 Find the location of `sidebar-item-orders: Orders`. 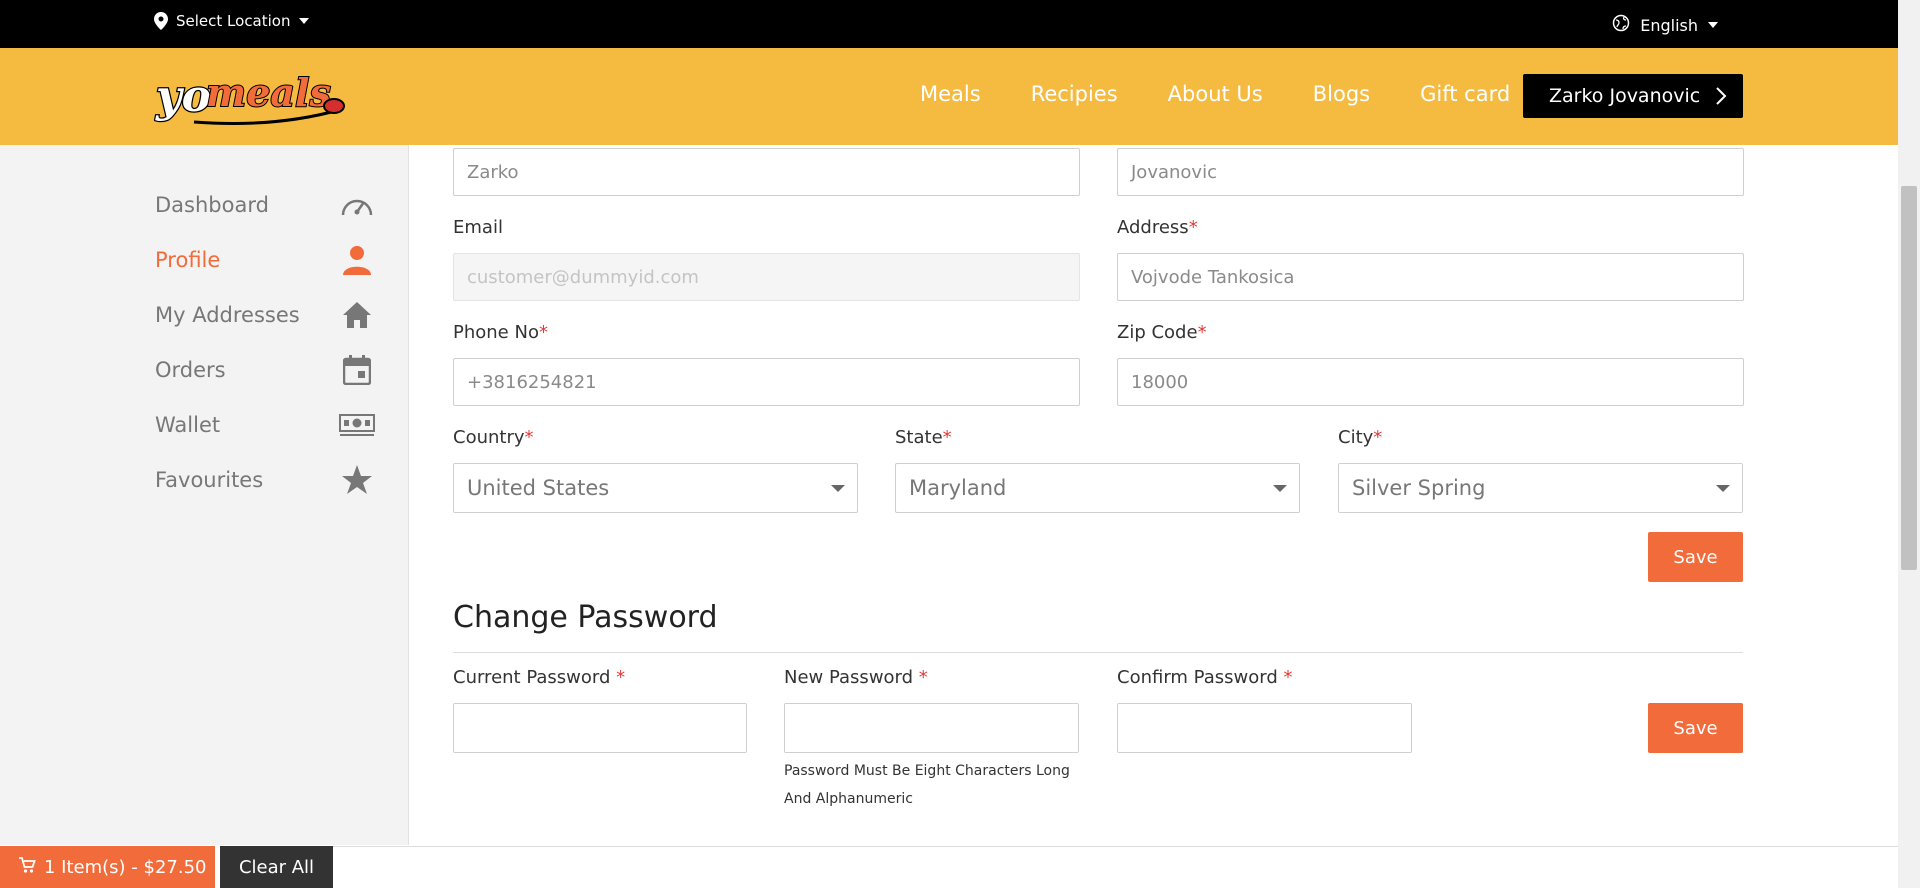

sidebar-item-orders: Orders is located at coordinates (265, 370).